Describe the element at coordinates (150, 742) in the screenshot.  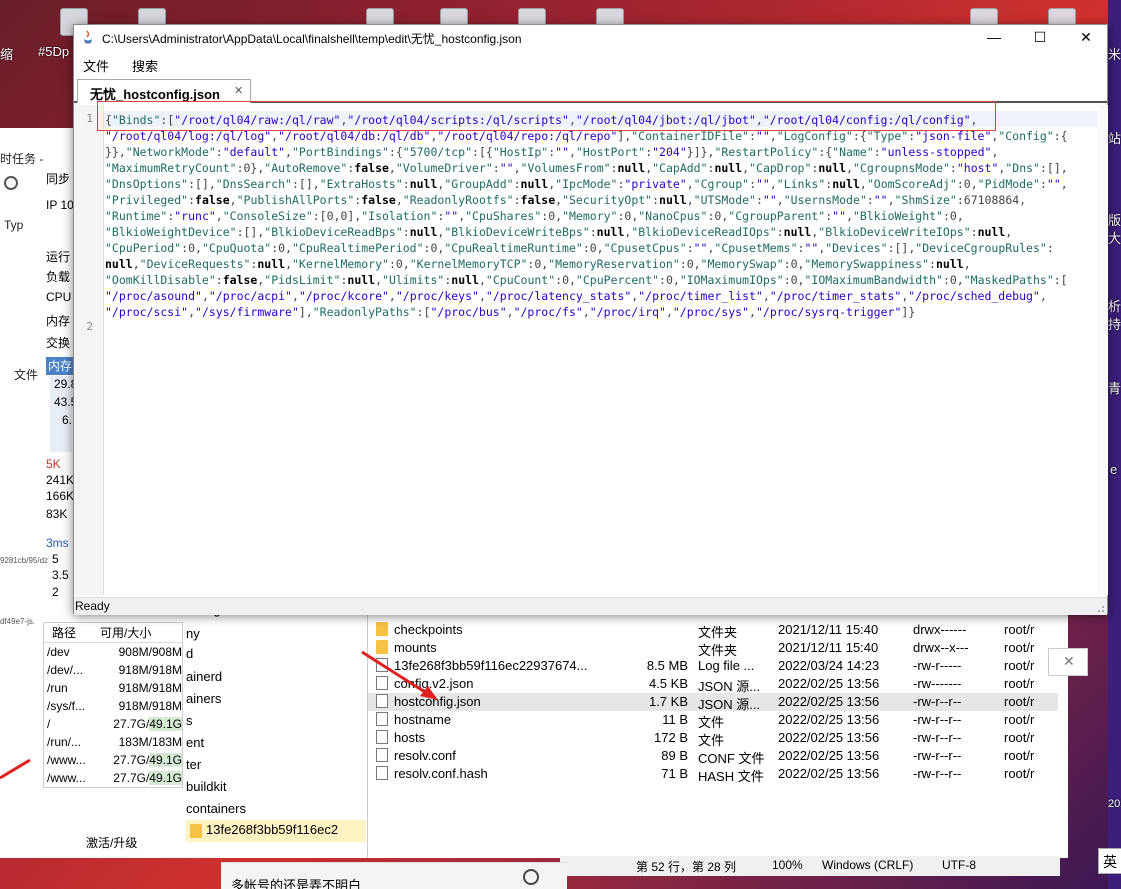
I see `disk-size: 183M/183M` at that location.